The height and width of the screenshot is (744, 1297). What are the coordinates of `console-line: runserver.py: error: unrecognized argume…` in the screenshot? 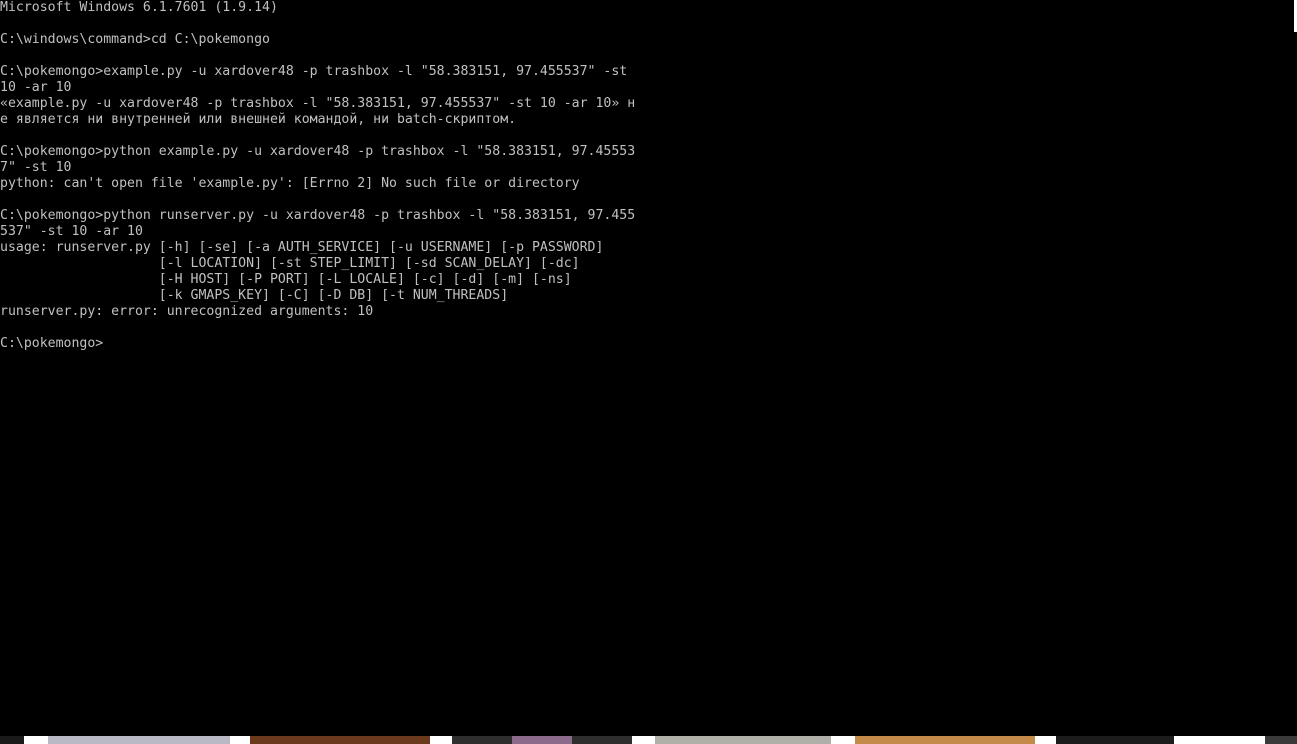 It's located at (187, 311).